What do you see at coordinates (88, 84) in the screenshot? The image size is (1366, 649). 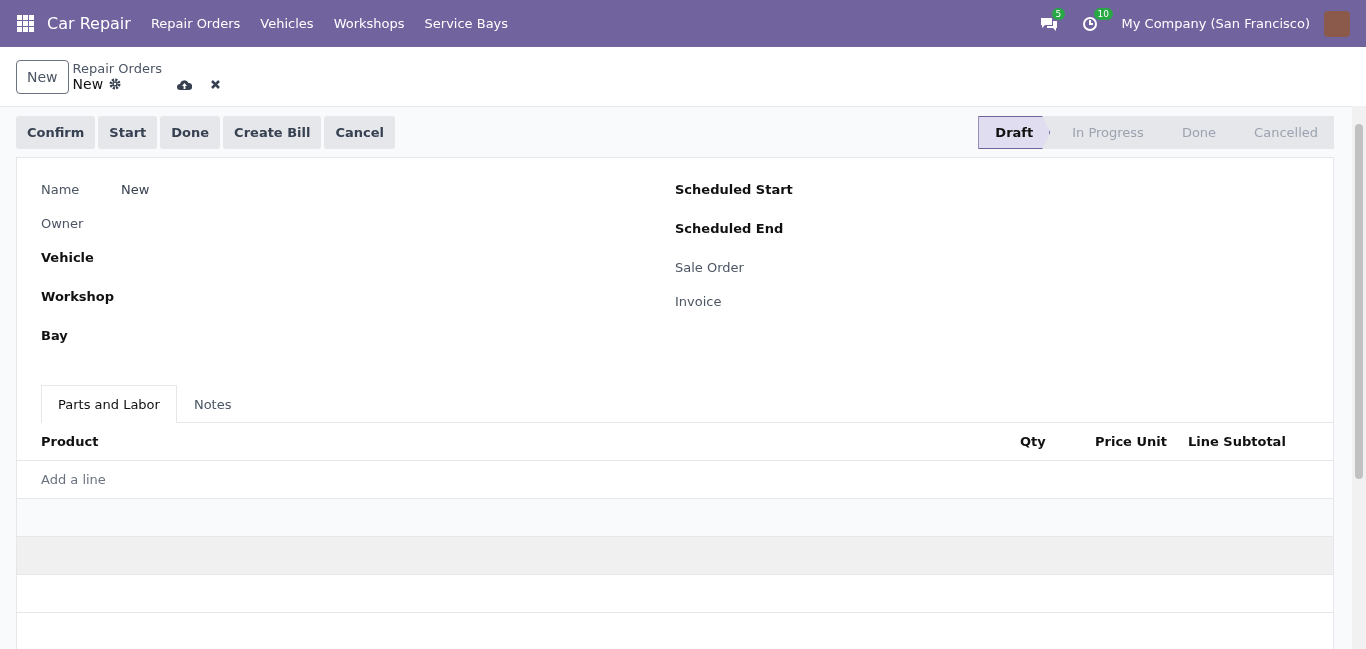 I see `record-name: New` at bounding box center [88, 84].